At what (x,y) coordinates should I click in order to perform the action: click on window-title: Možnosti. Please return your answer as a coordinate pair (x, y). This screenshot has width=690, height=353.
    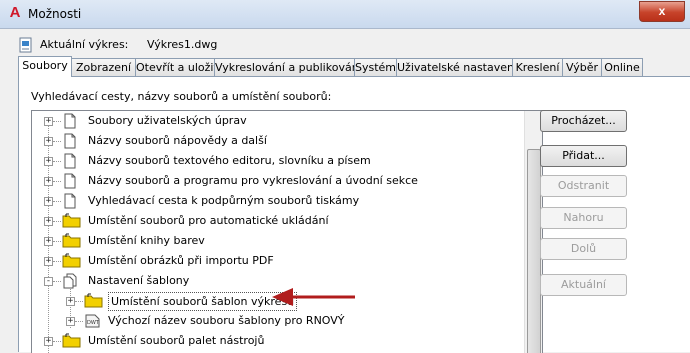
    Looking at the image, I should click on (55, 14).